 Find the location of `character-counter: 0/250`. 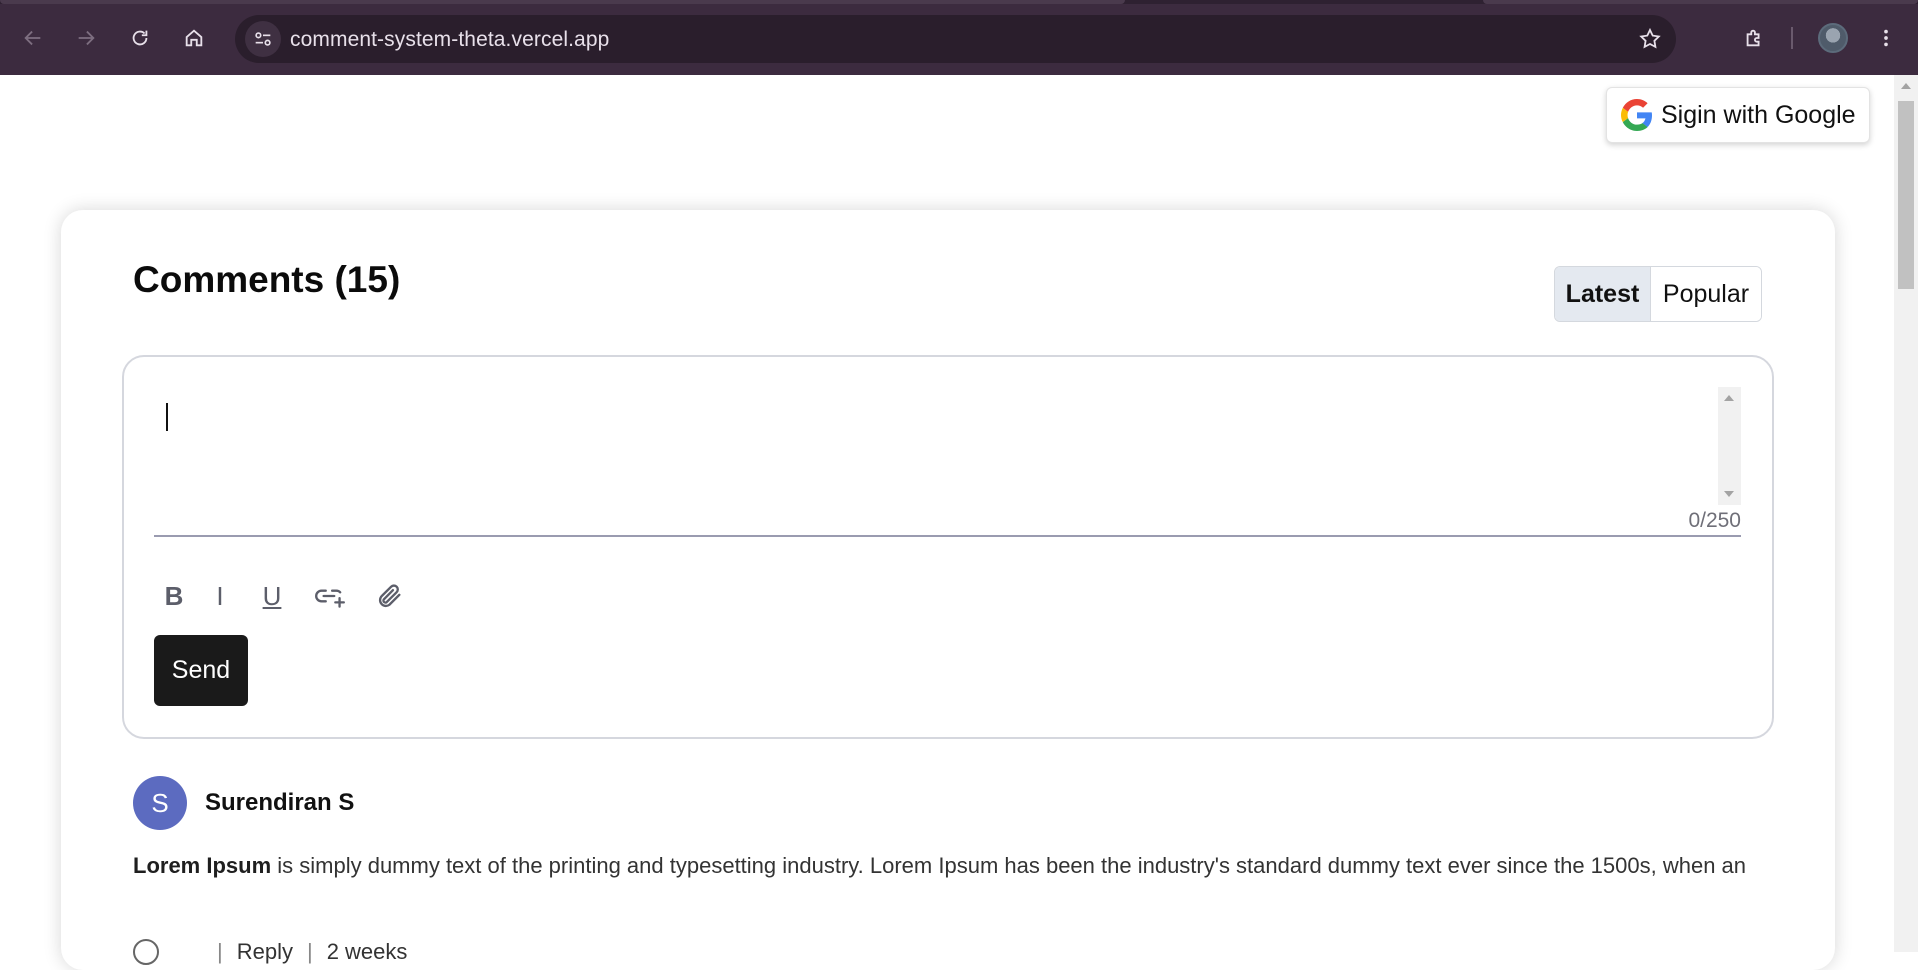

character-counter: 0/250 is located at coordinates (1714, 520).